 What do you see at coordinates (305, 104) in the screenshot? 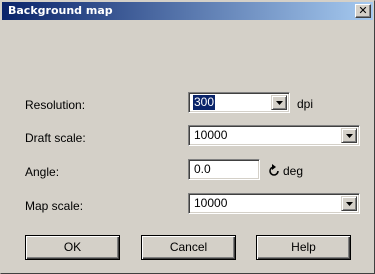
I see `resolution-unit: dpi` at bounding box center [305, 104].